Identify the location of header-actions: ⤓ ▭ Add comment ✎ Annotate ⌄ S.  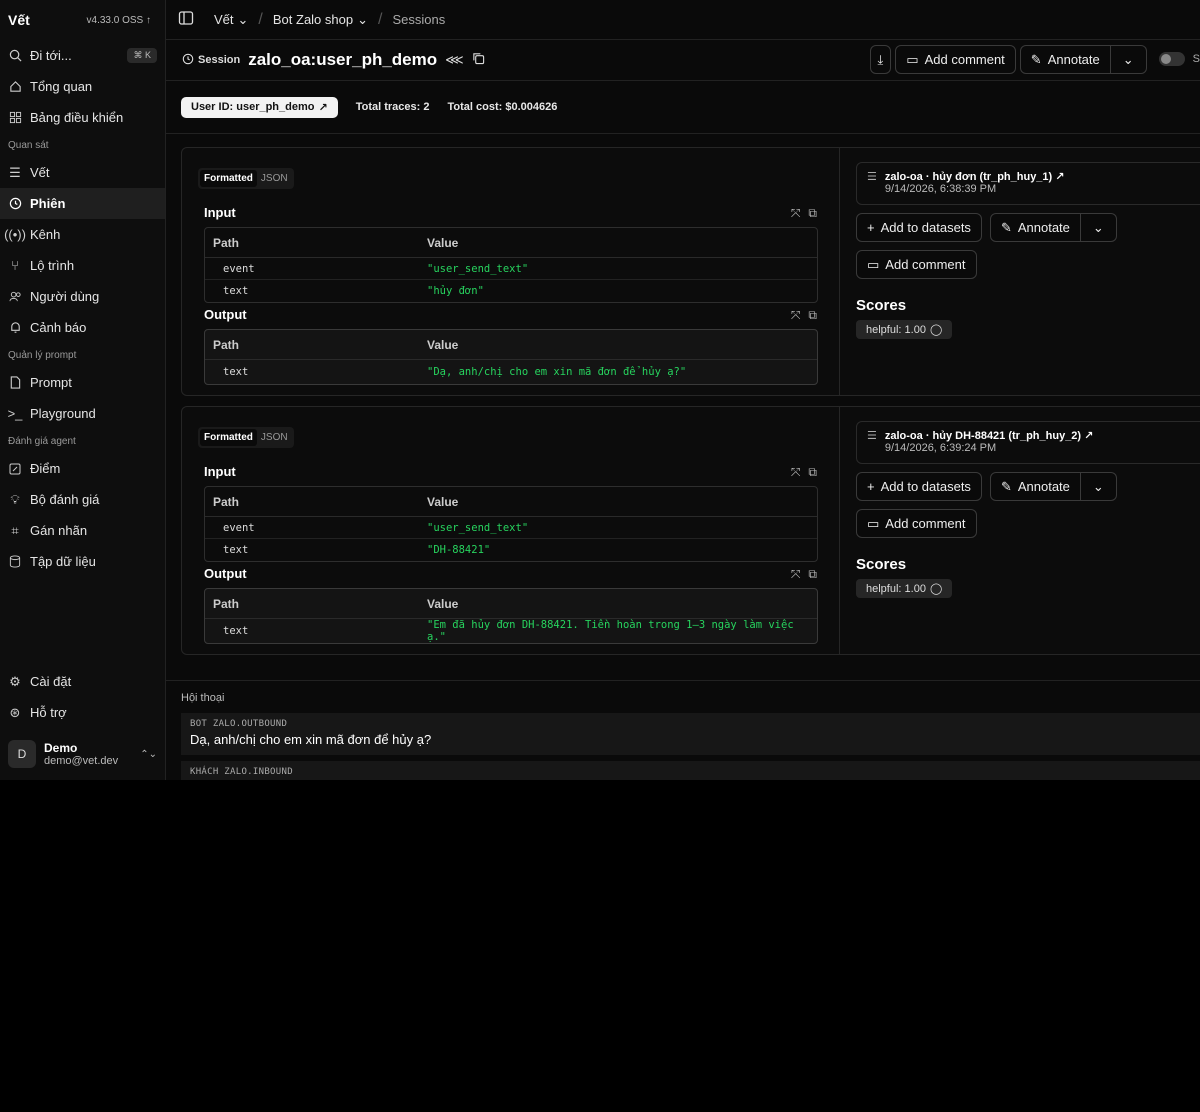
(1034, 59).